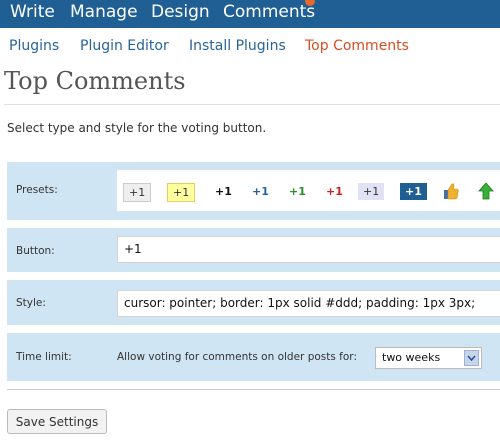  What do you see at coordinates (411, 357) in the screenshot?
I see `time-limit-value: two weeks` at bounding box center [411, 357].